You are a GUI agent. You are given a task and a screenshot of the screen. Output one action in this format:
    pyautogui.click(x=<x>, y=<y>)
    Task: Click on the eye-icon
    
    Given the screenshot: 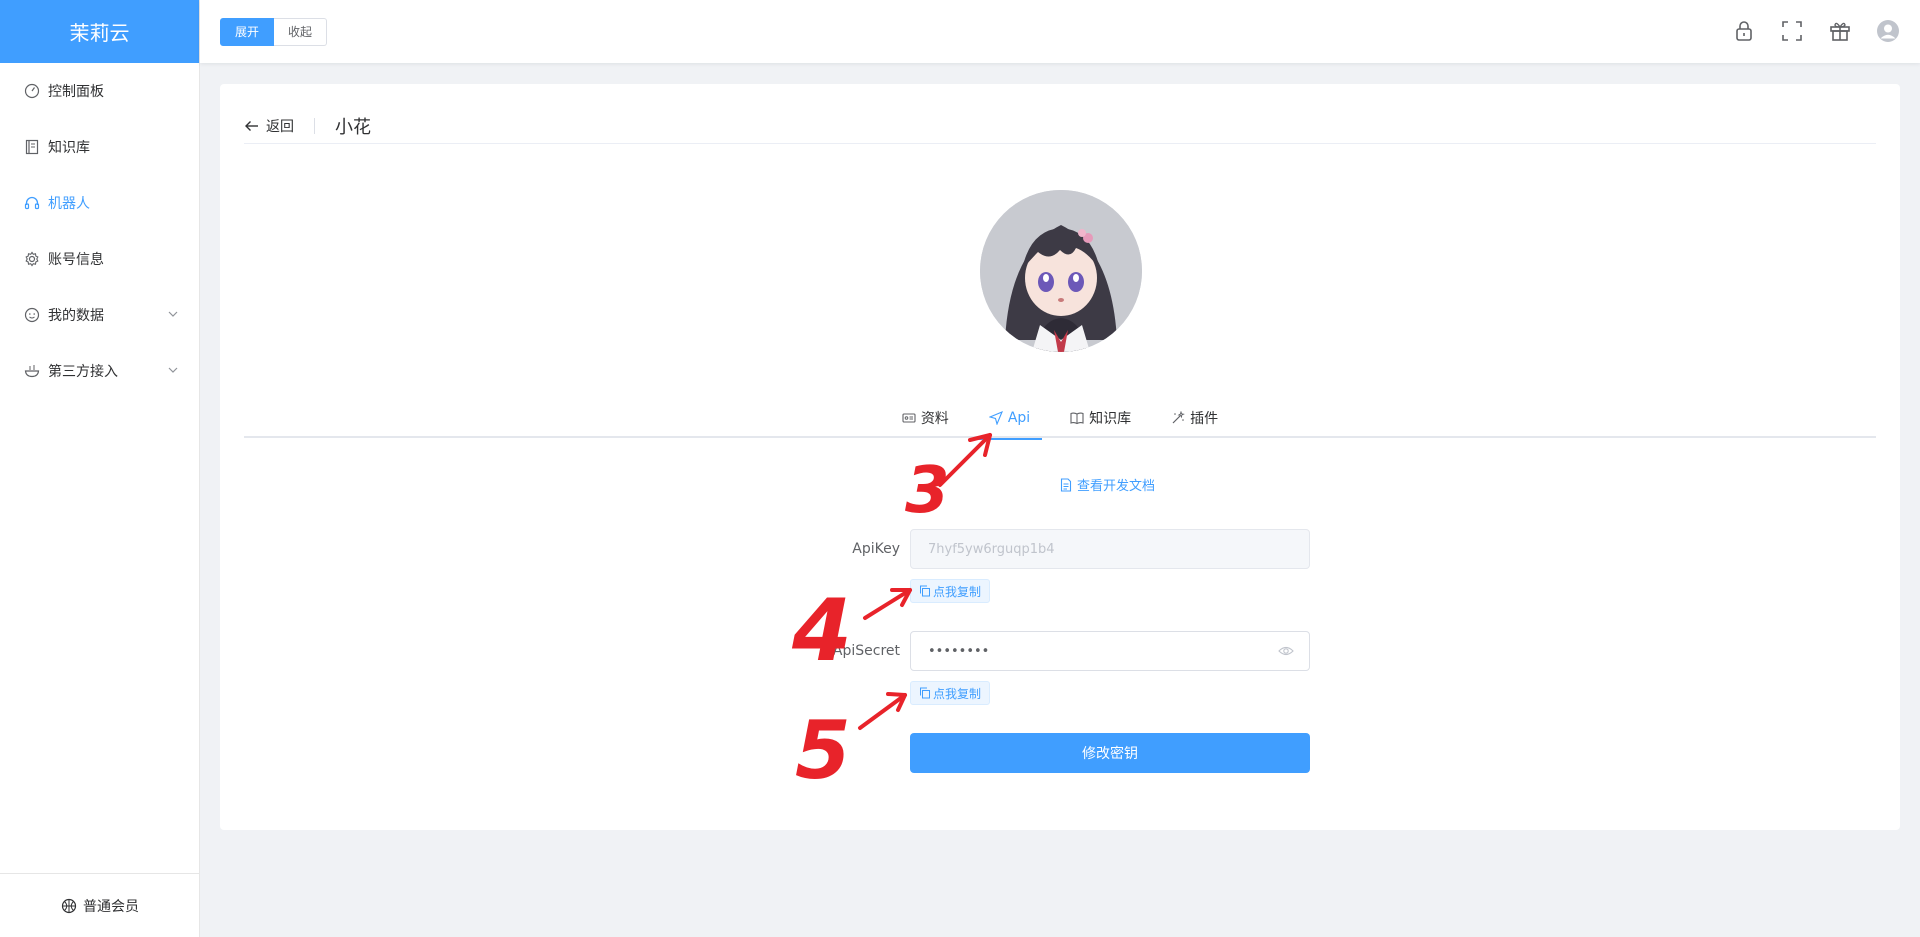 What is the action you would take?
    pyautogui.click(x=1286, y=651)
    